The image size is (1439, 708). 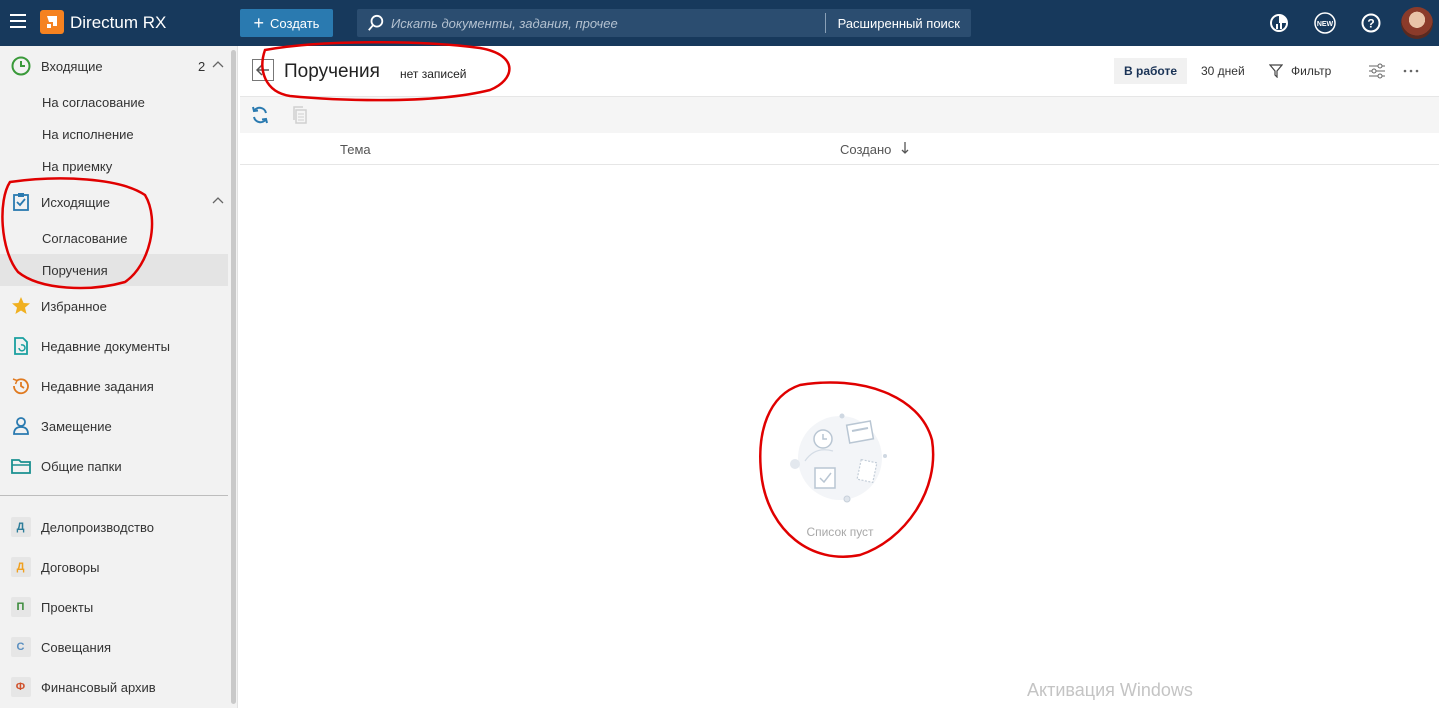 What do you see at coordinates (75, 202) in the screenshot?
I see `sidebar-group-label: Исходящие` at bounding box center [75, 202].